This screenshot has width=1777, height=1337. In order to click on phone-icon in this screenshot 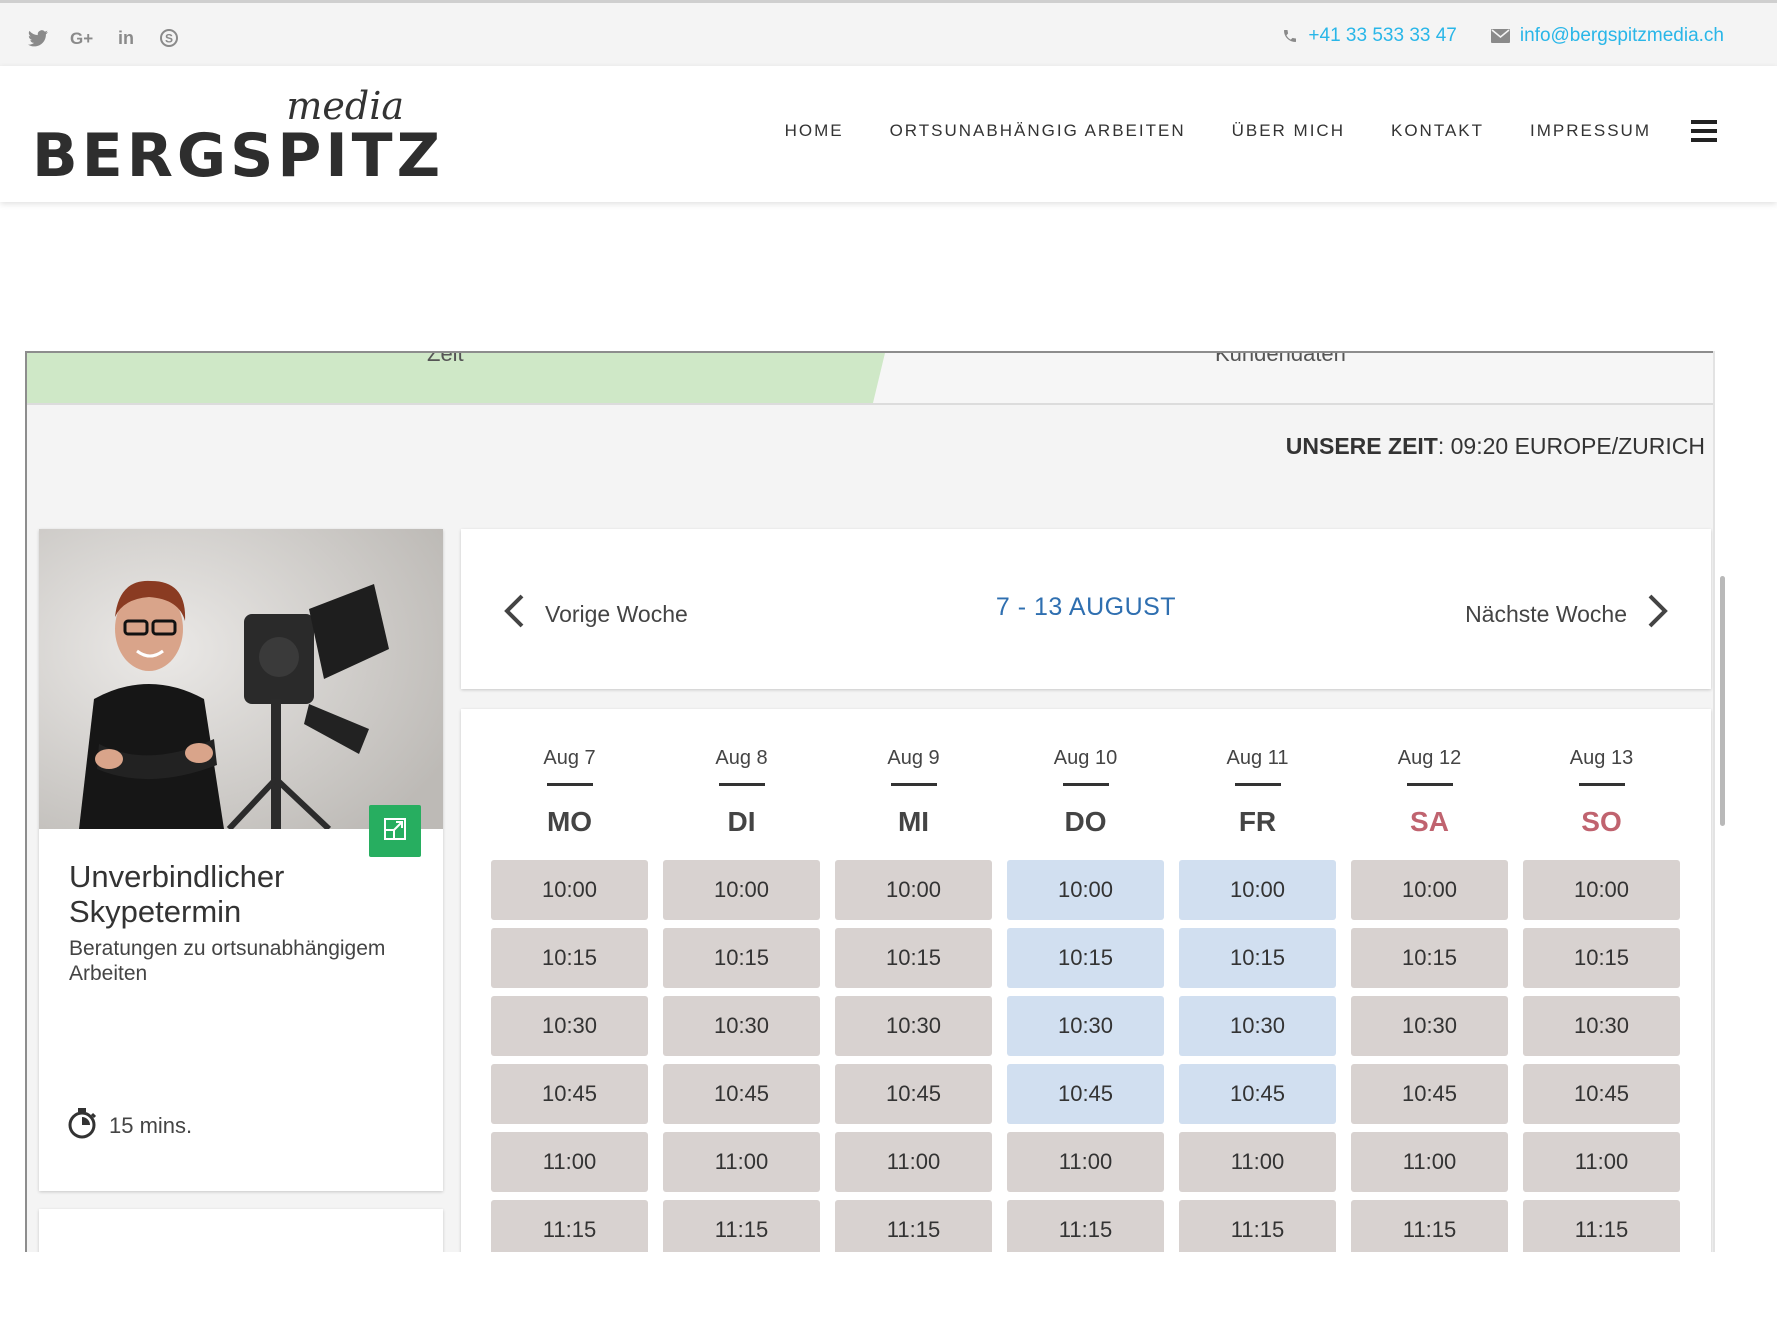, I will do `click(1290, 36)`.